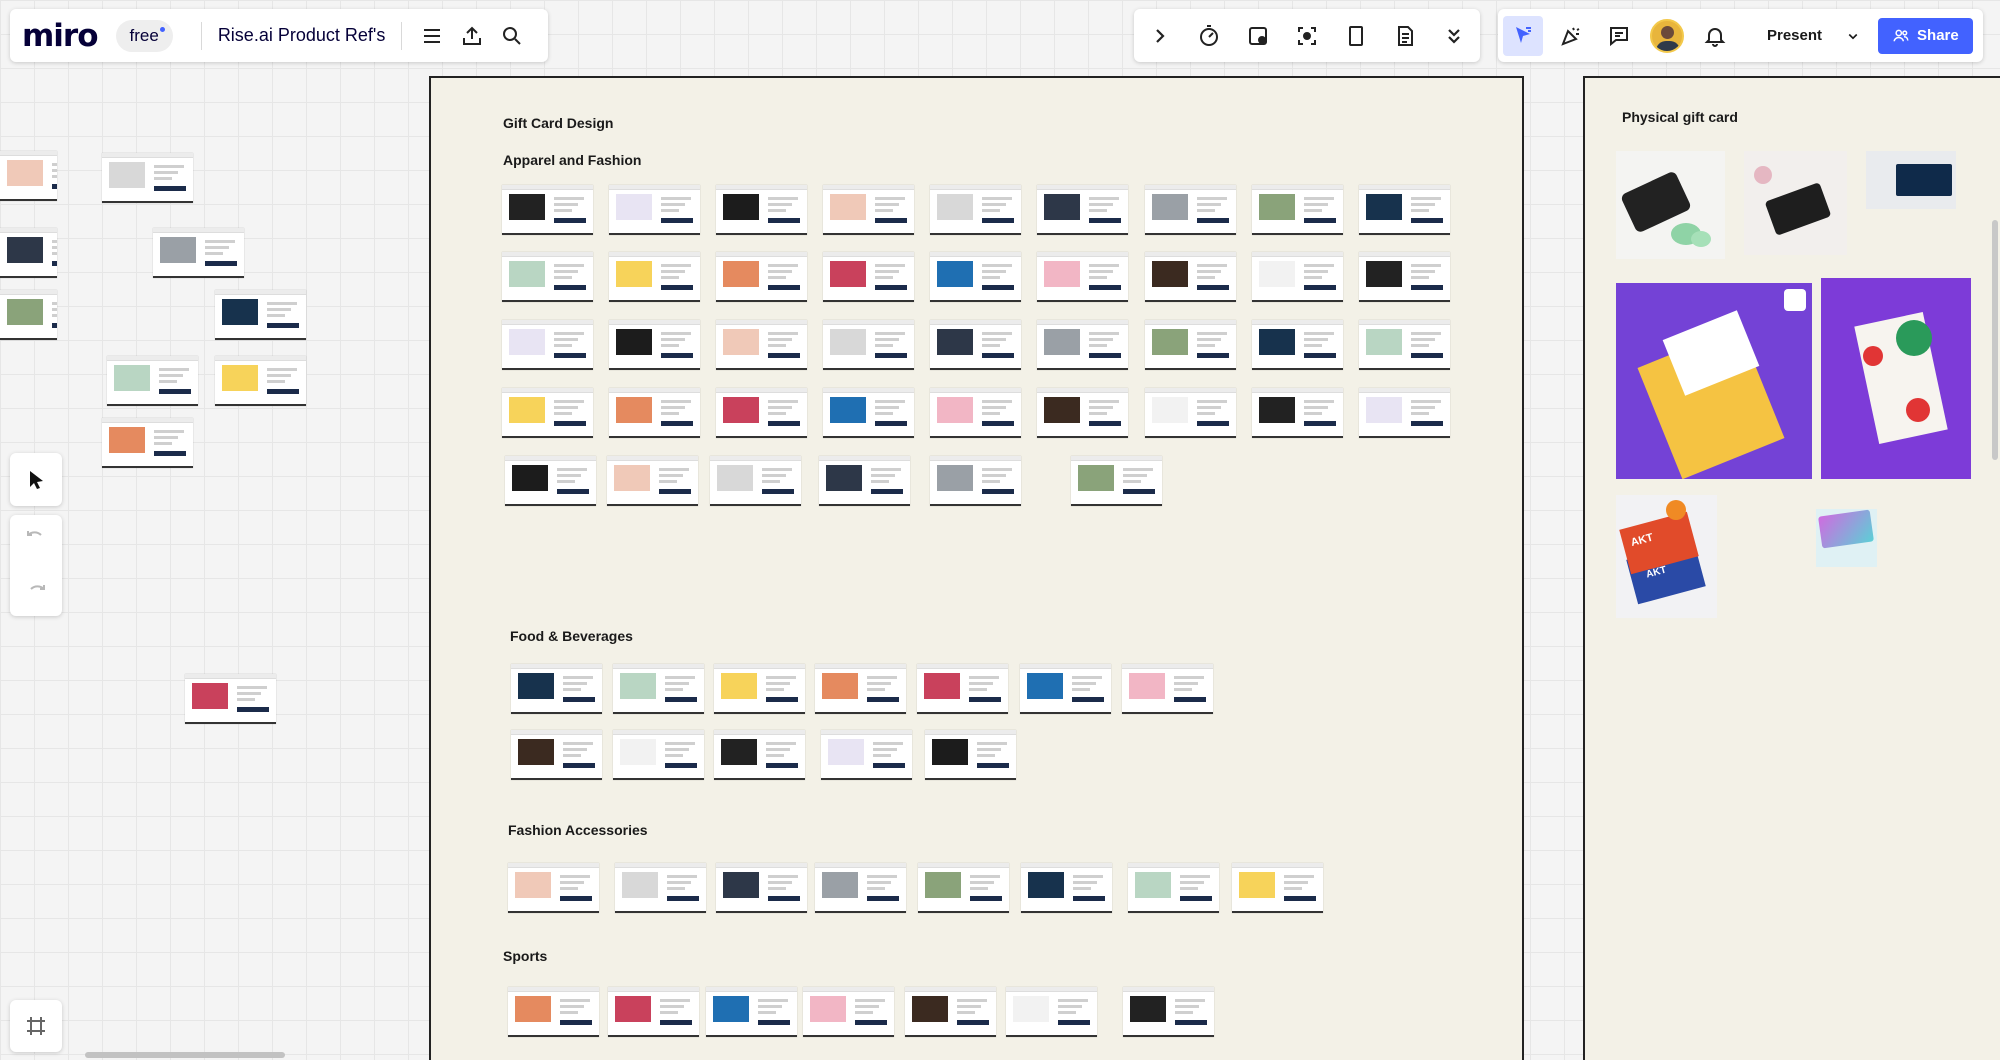 The image size is (2000, 1060). I want to click on photo-shapes-gift-card, so click(1896, 378).